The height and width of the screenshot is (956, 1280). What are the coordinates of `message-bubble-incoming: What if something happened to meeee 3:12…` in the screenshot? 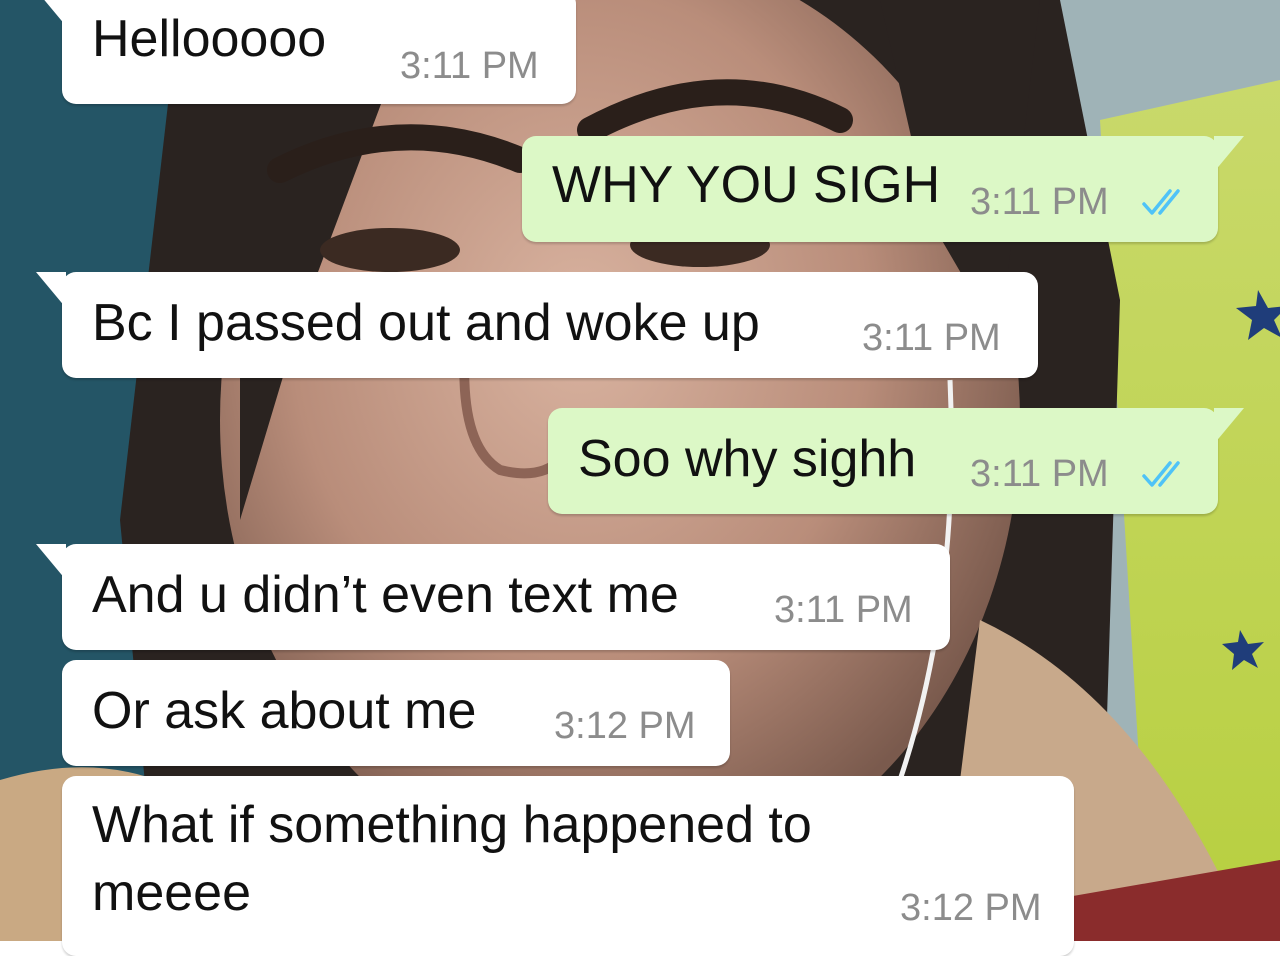 It's located at (568, 866).